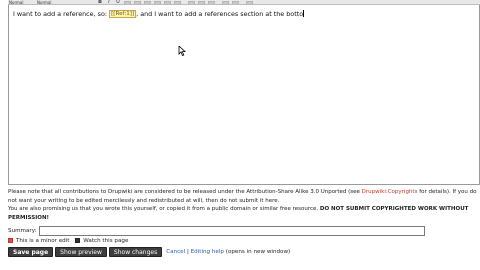  Describe the element at coordinates (175, 252) in the screenshot. I see `cancel-link: Cancel` at that location.